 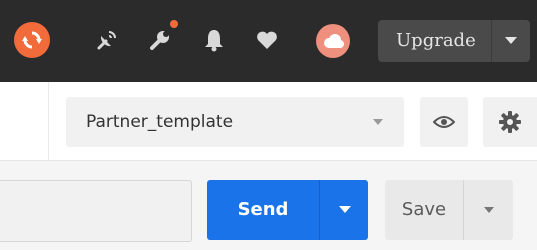 I want to click on satellite-icon, so click(x=106, y=40).